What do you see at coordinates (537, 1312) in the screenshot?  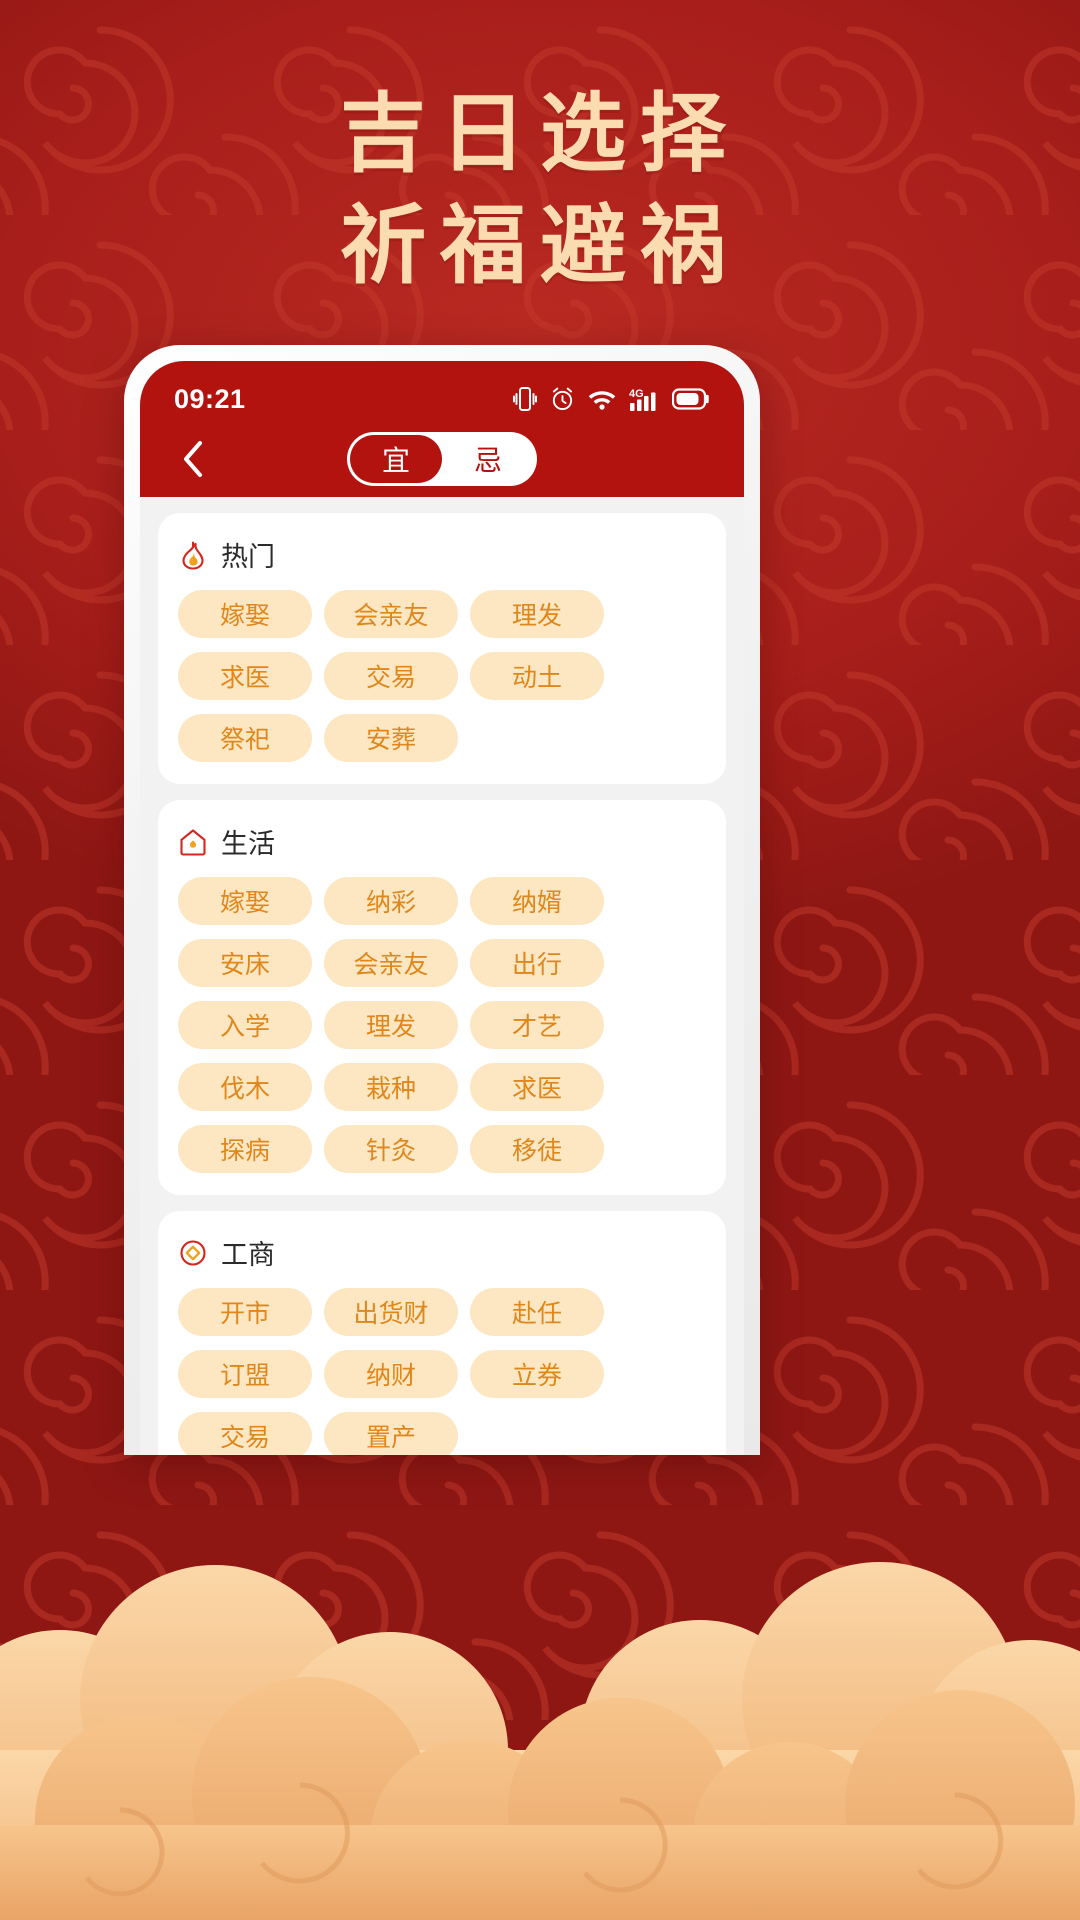 I see `tag-item: 赴任` at bounding box center [537, 1312].